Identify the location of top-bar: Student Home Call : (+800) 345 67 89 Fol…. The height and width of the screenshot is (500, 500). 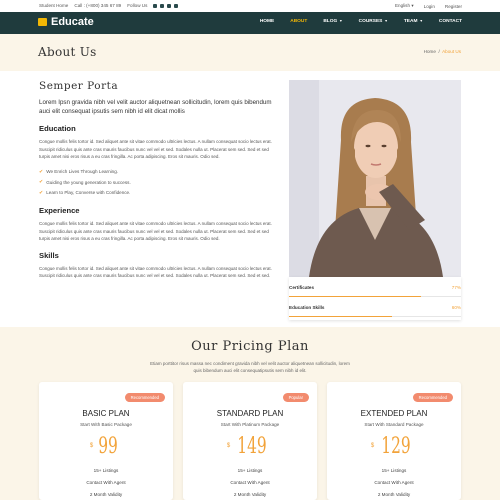
(250, 6).